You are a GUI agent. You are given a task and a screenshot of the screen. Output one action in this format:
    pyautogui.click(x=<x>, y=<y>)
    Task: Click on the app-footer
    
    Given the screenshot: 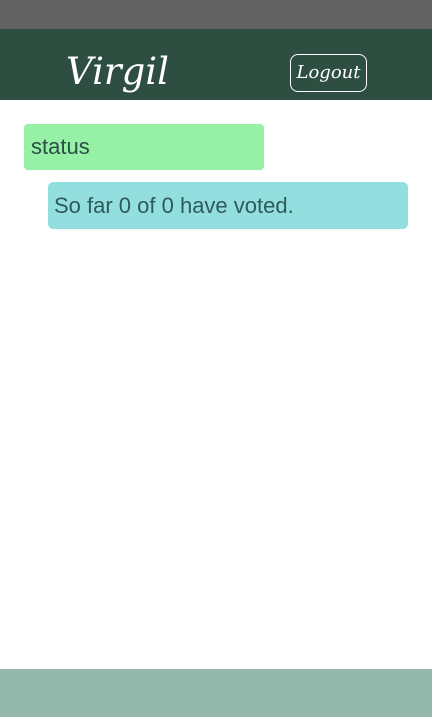 What is the action you would take?
    pyautogui.click(x=216, y=693)
    